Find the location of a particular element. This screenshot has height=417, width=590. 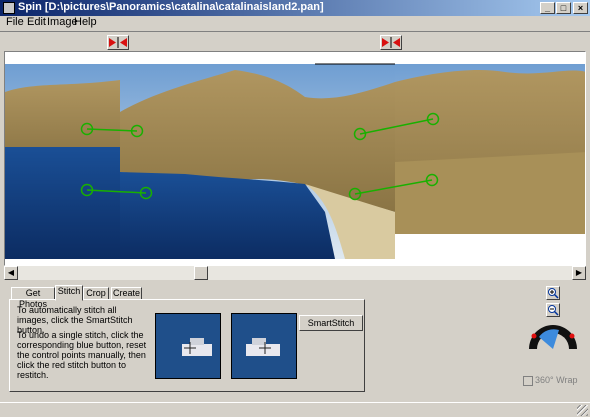

minimize-button: _ is located at coordinates (547, 8).